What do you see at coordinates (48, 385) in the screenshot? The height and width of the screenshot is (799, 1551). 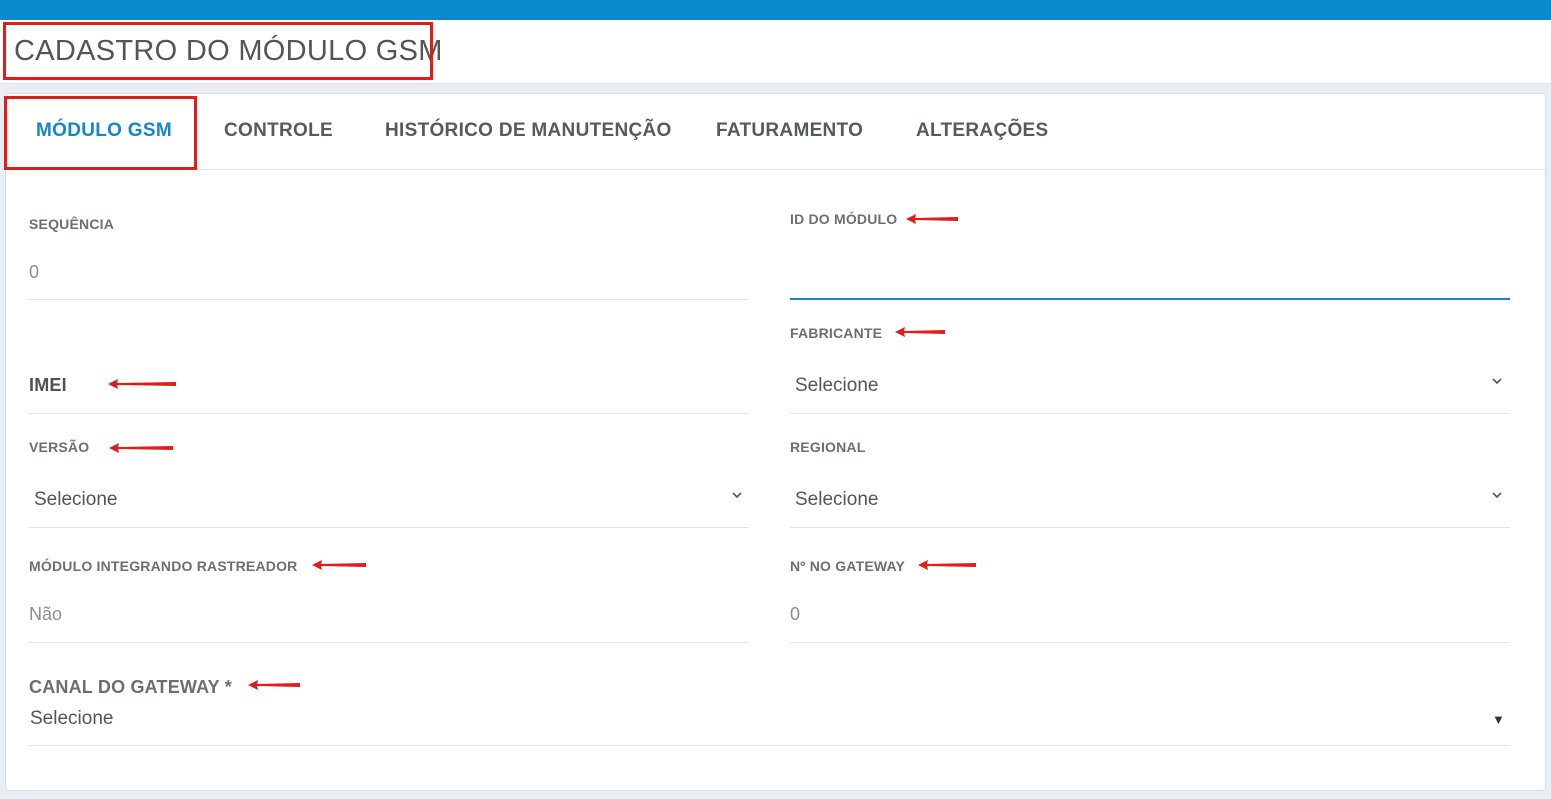 I see `imei-label: IMEI` at bounding box center [48, 385].